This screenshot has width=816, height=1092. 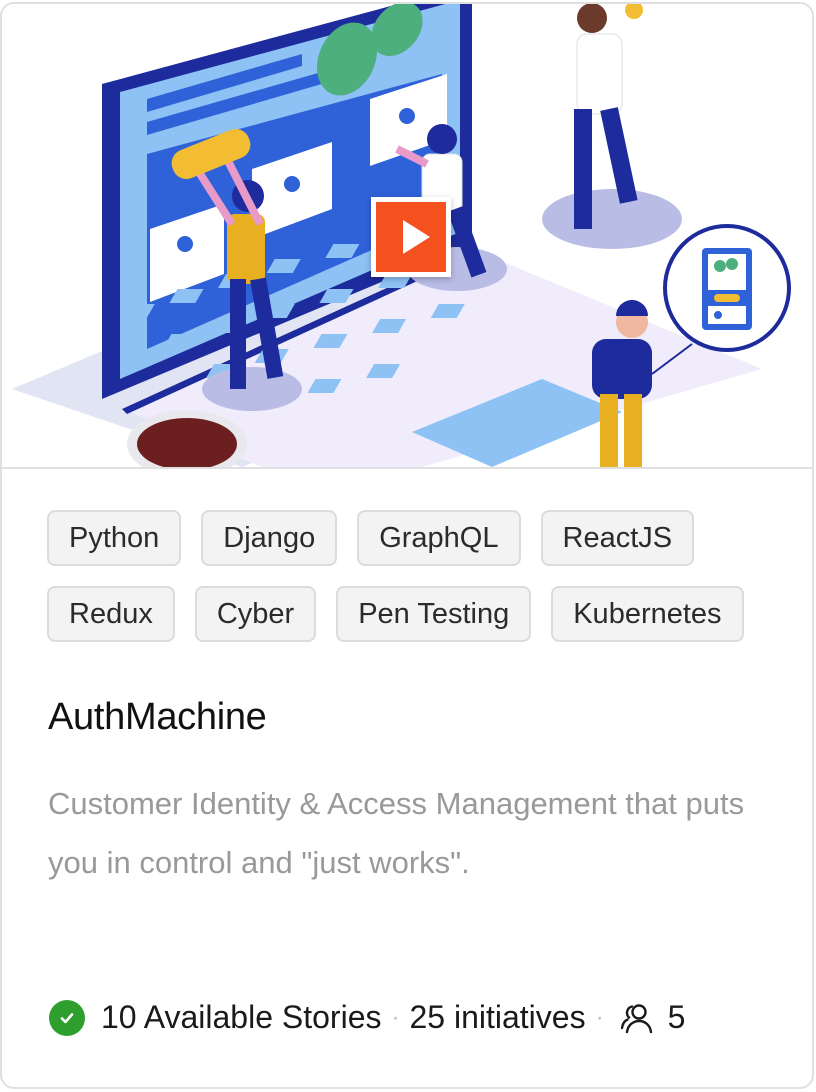 I want to click on tag-redux: Redux, so click(x=111, y=614).